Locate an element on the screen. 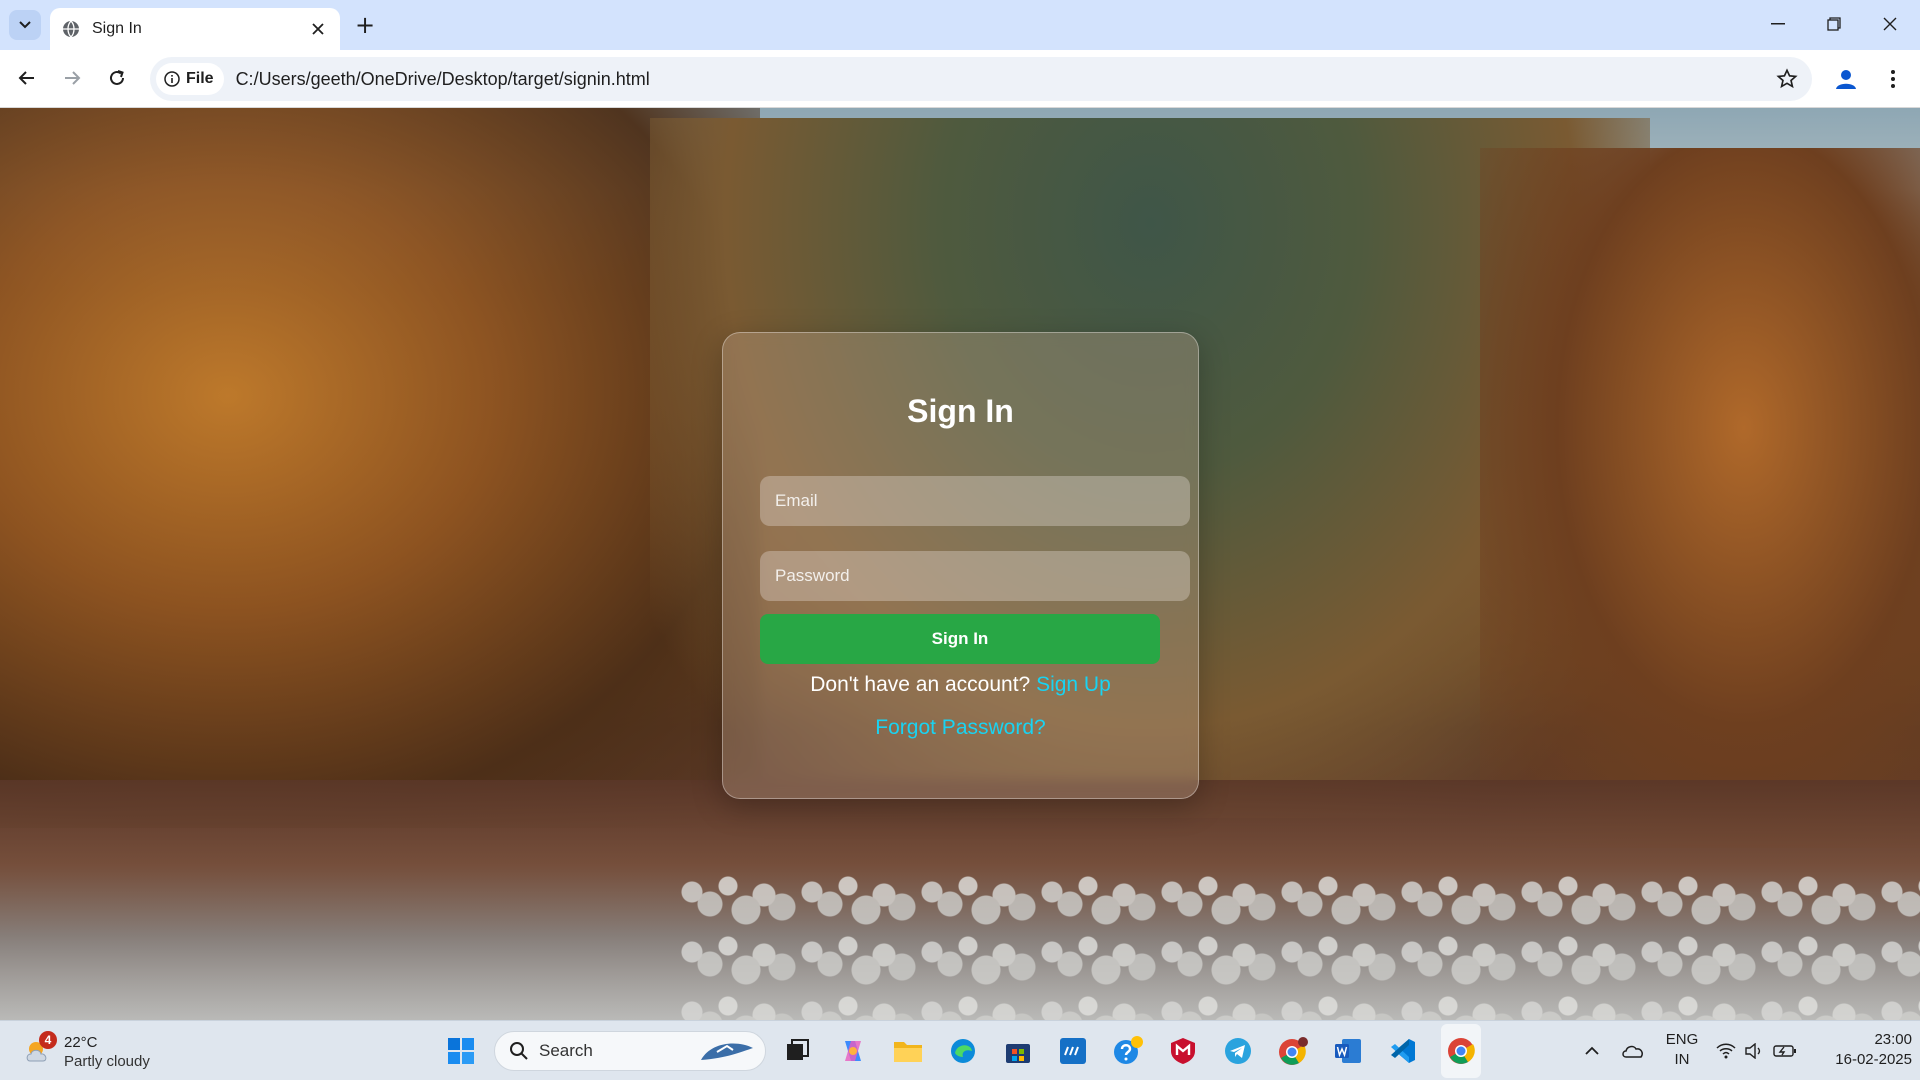 This screenshot has width=1920, height=1080. onedrive-icon is located at coordinates (1632, 1051).